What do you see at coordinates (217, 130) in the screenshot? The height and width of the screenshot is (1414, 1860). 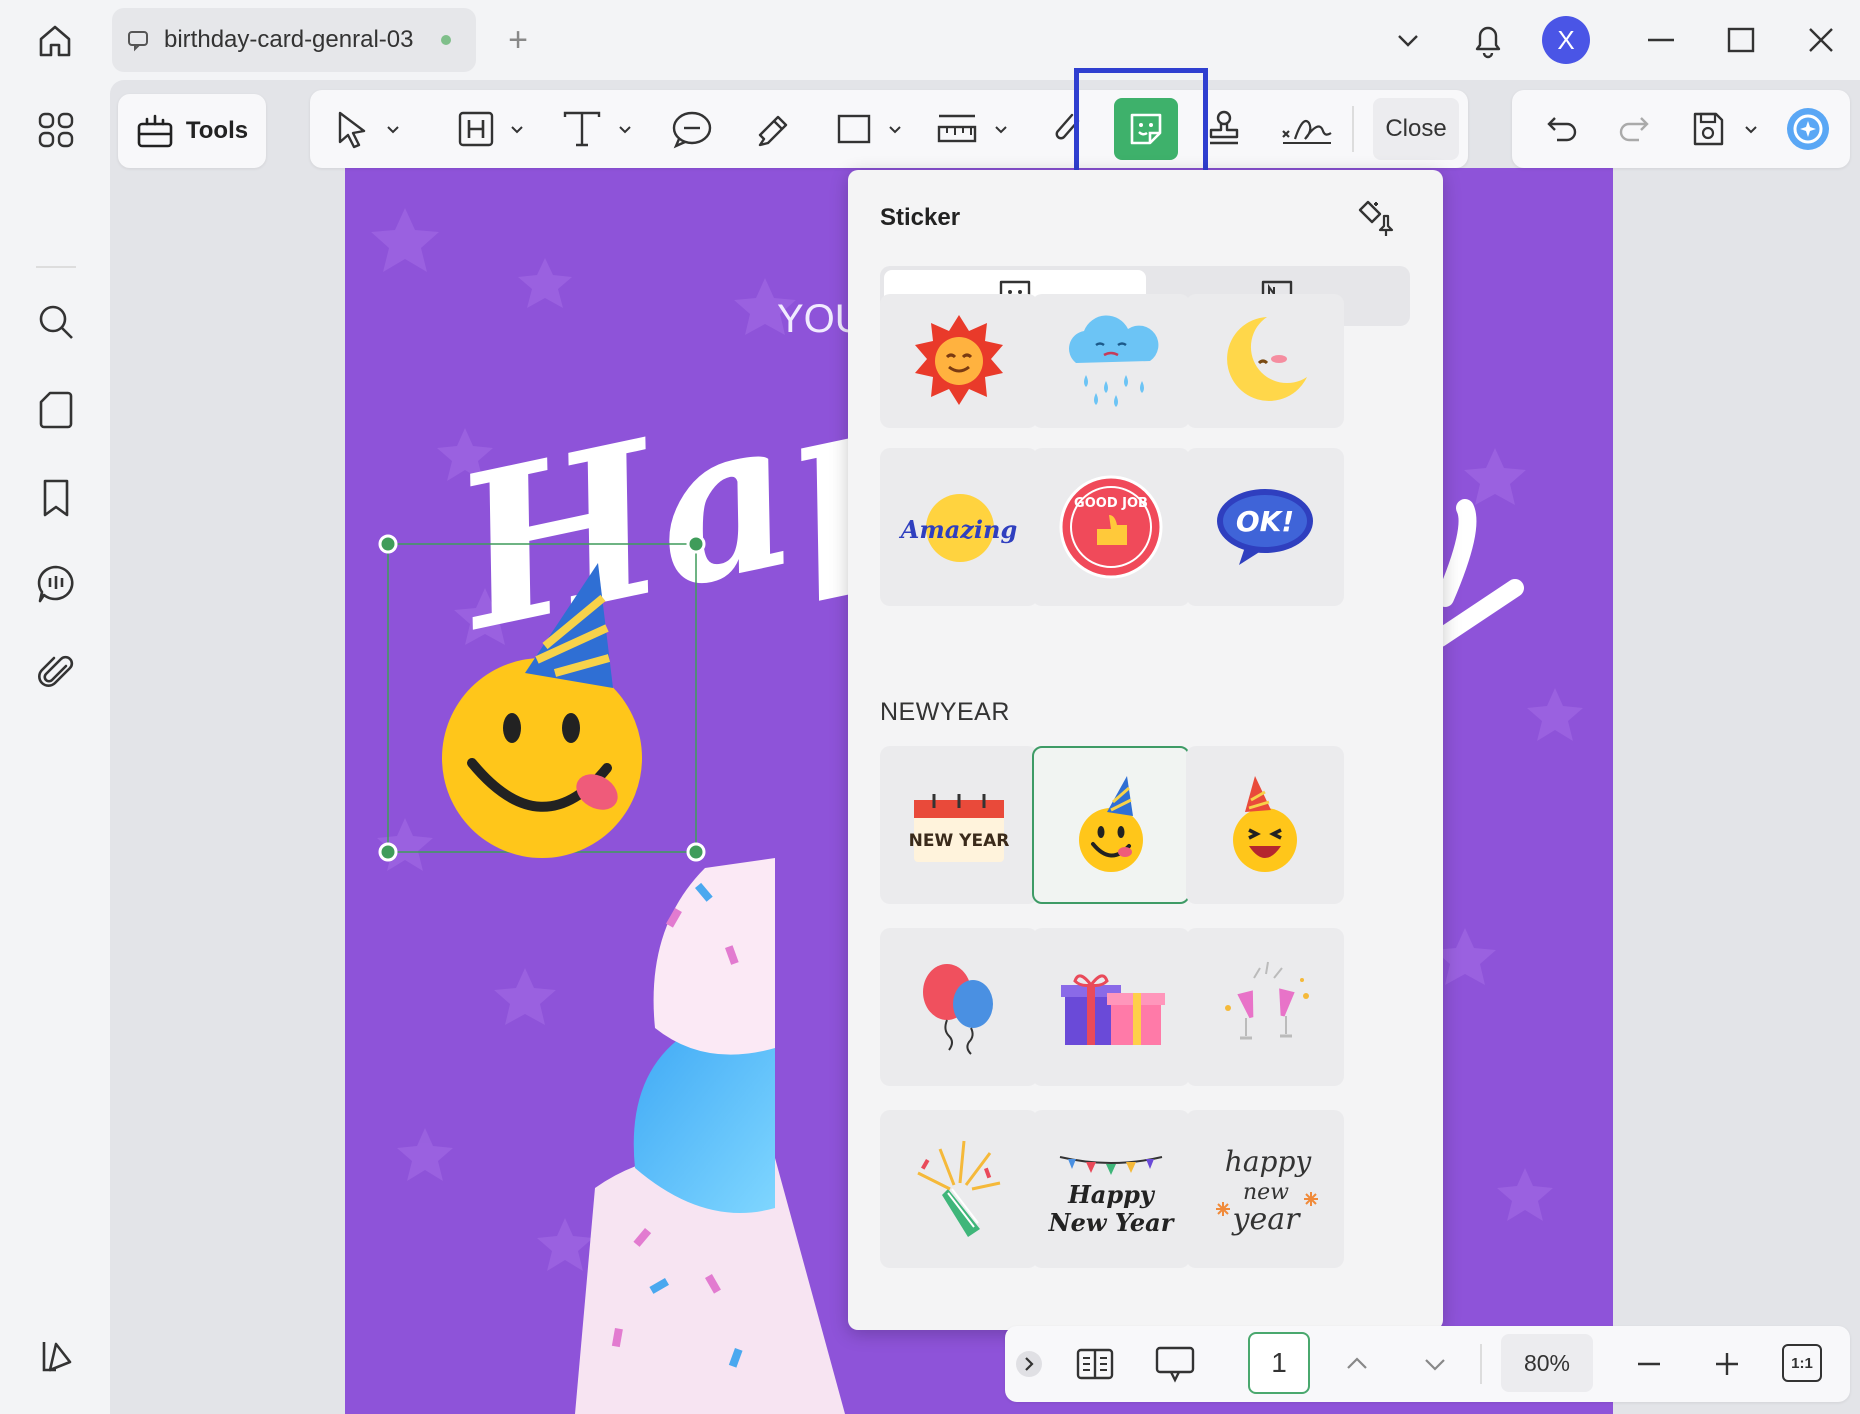 I see `tools-label: Tools` at bounding box center [217, 130].